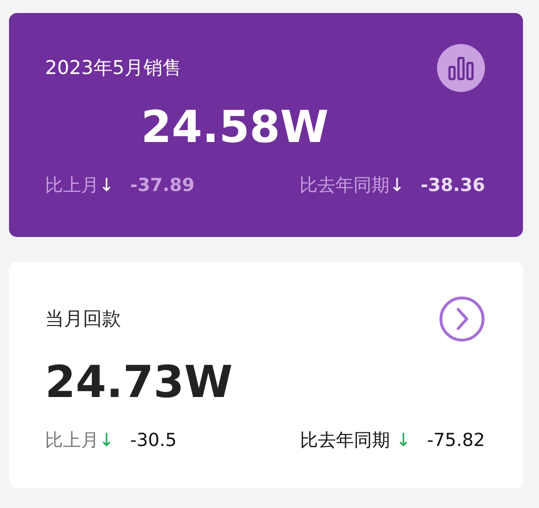 This screenshot has height=508, width=539. I want to click on comparison-value: -38.36, so click(452, 186).